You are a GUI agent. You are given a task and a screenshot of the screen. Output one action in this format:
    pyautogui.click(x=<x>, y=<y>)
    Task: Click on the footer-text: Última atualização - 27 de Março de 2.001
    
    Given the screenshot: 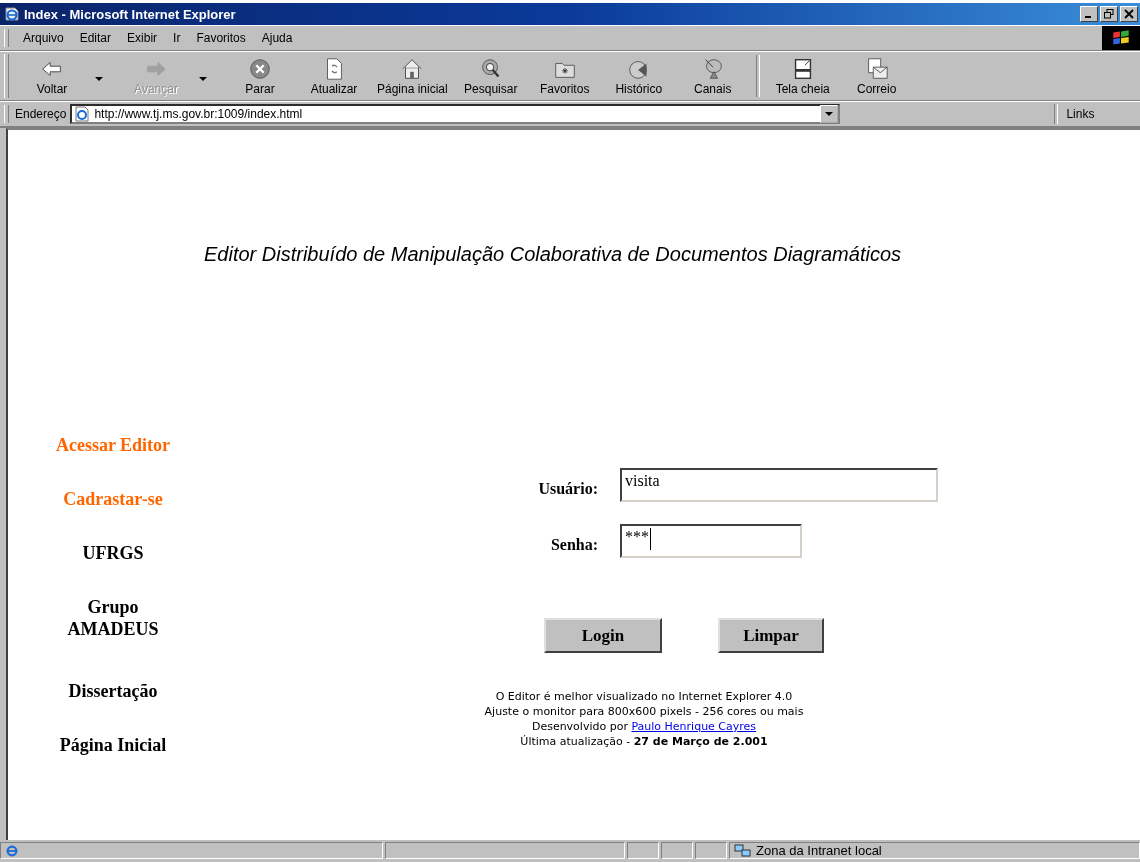 What is the action you would take?
    pyautogui.click(x=644, y=741)
    